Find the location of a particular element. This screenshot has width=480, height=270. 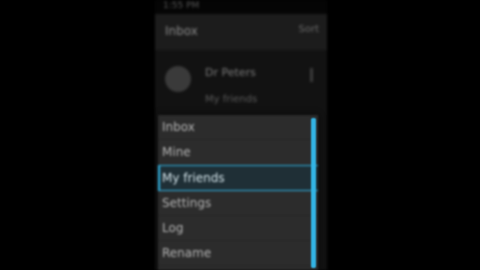

menu-item-label: Log is located at coordinates (173, 228).